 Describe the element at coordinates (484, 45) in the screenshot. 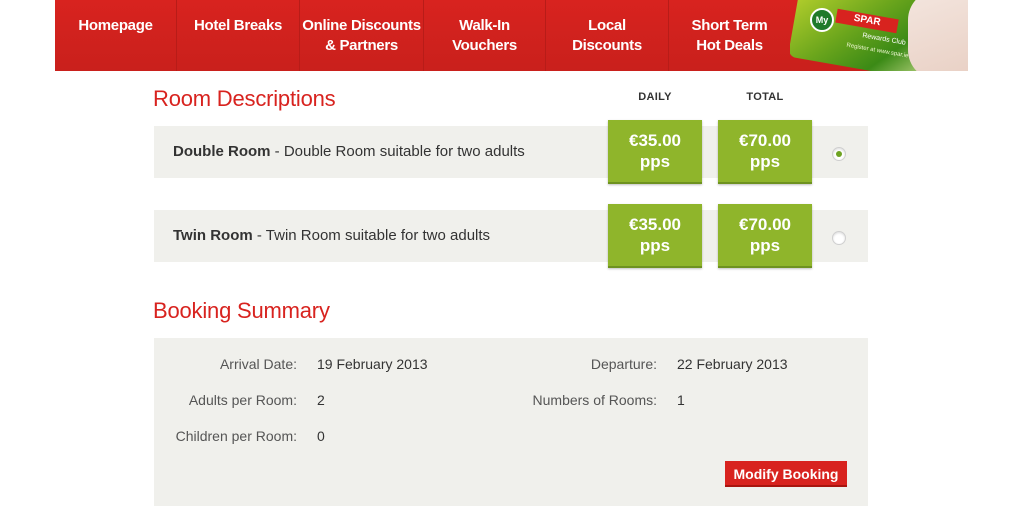

I see `nav-label-line2: Vouchers` at that location.